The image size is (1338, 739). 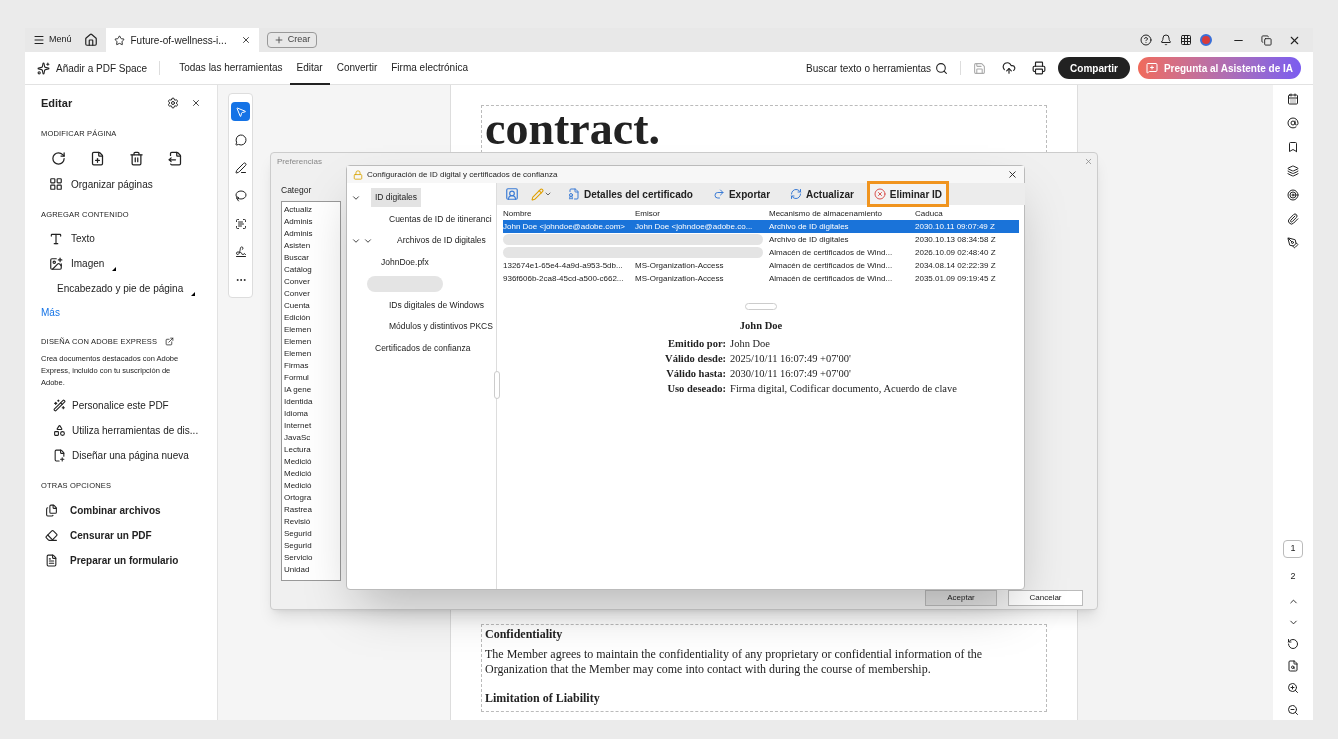 What do you see at coordinates (440, 219) in the screenshot?
I see `tree-item: Cuentas de ID de itineranci` at bounding box center [440, 219].